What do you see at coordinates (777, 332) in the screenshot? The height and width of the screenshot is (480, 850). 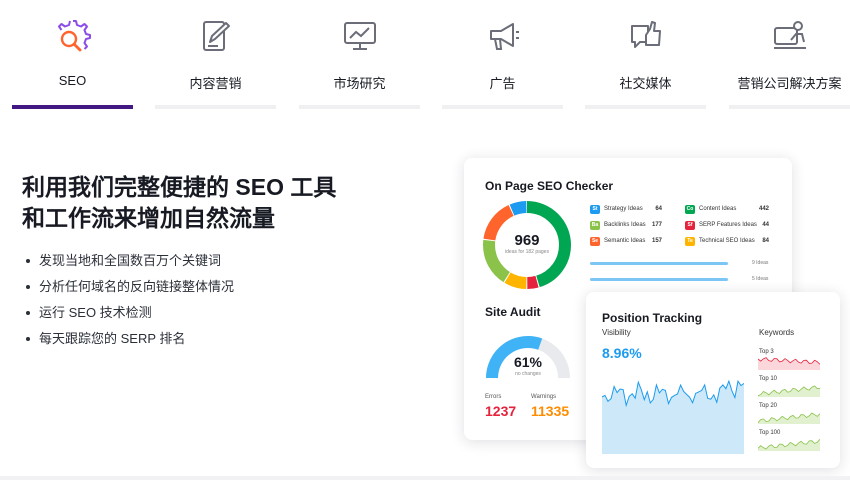 I see `keywords-label: Keywords` at bounding box center [777, 332].